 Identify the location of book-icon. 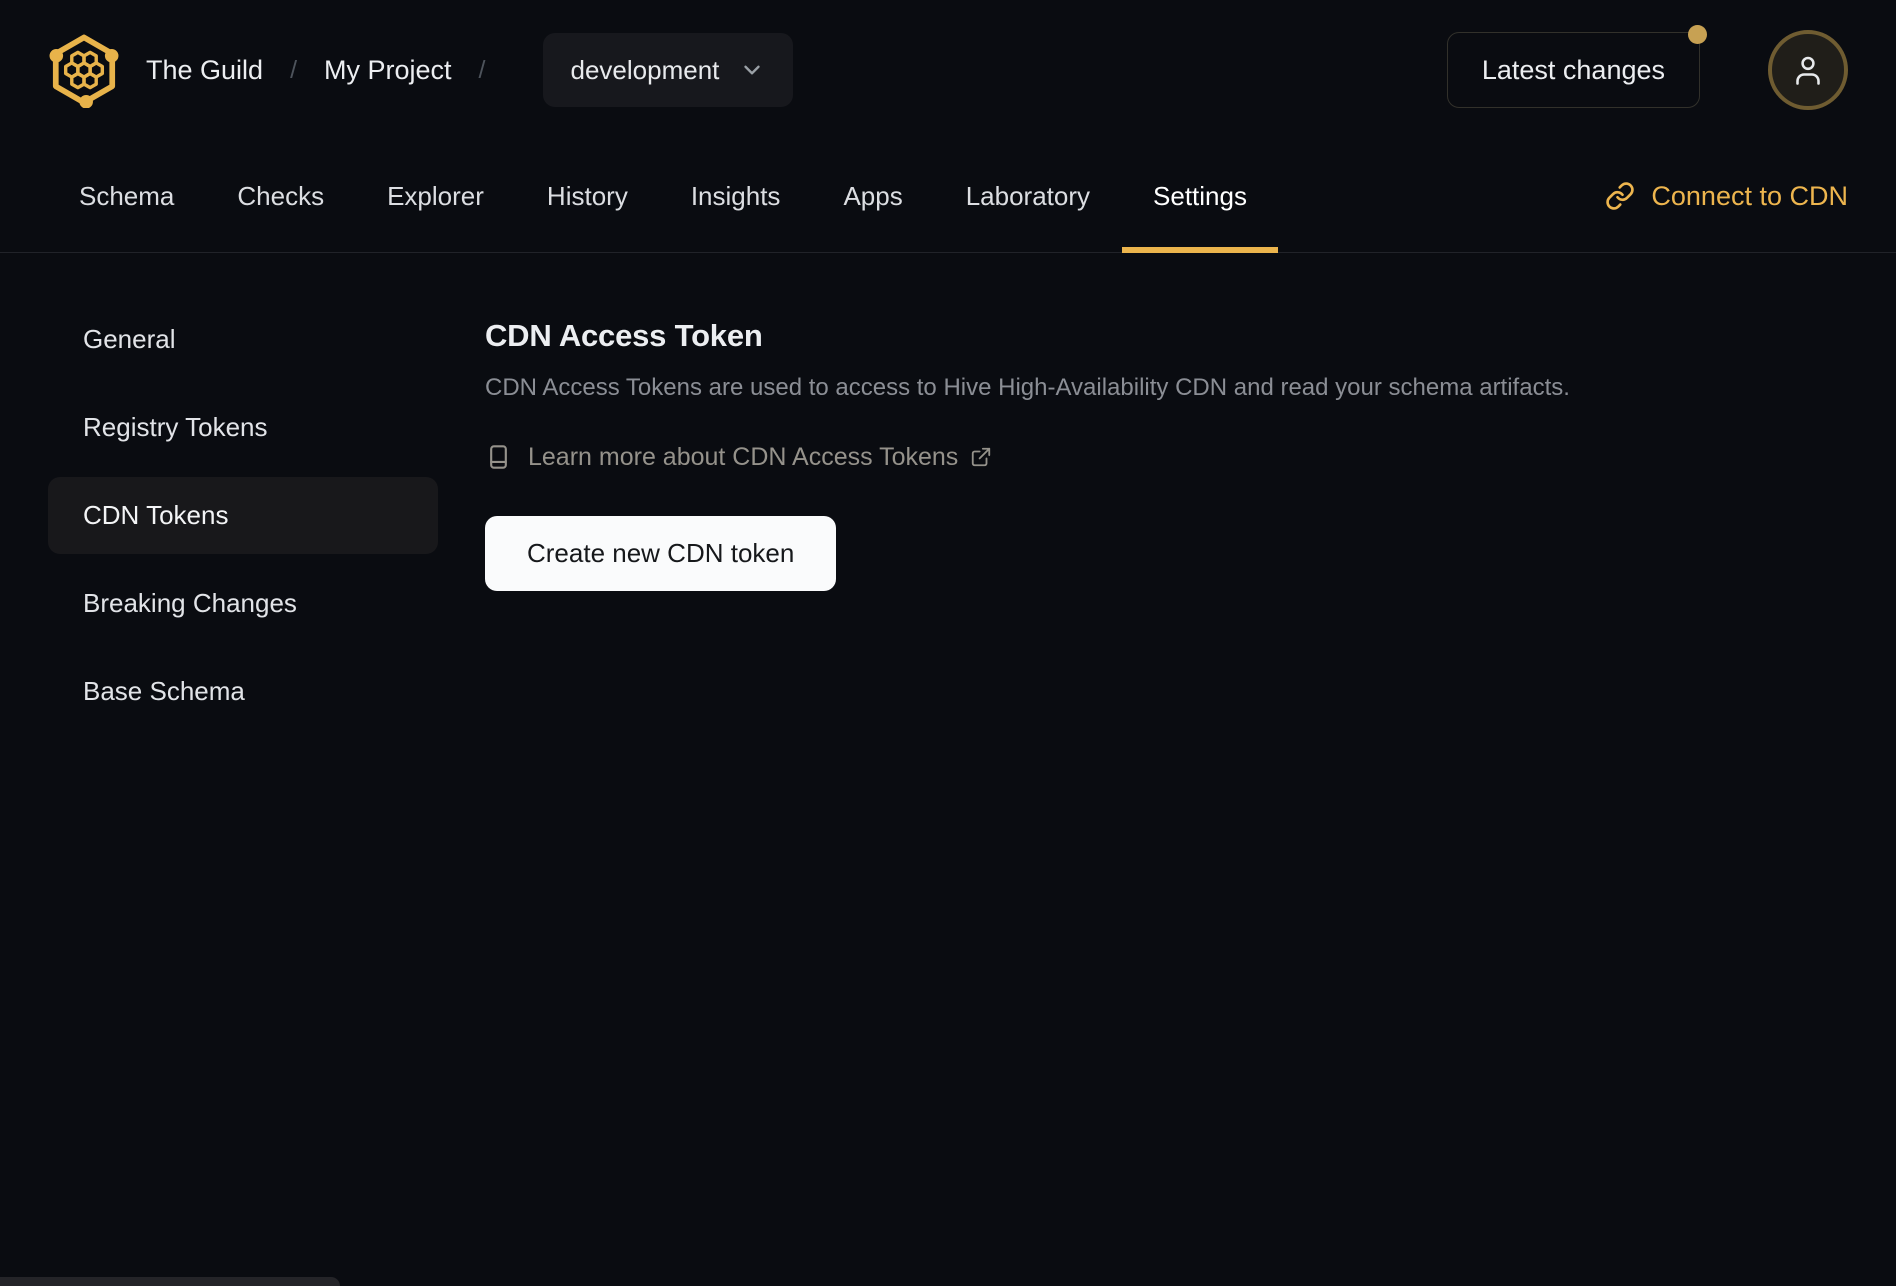
(498, 457).